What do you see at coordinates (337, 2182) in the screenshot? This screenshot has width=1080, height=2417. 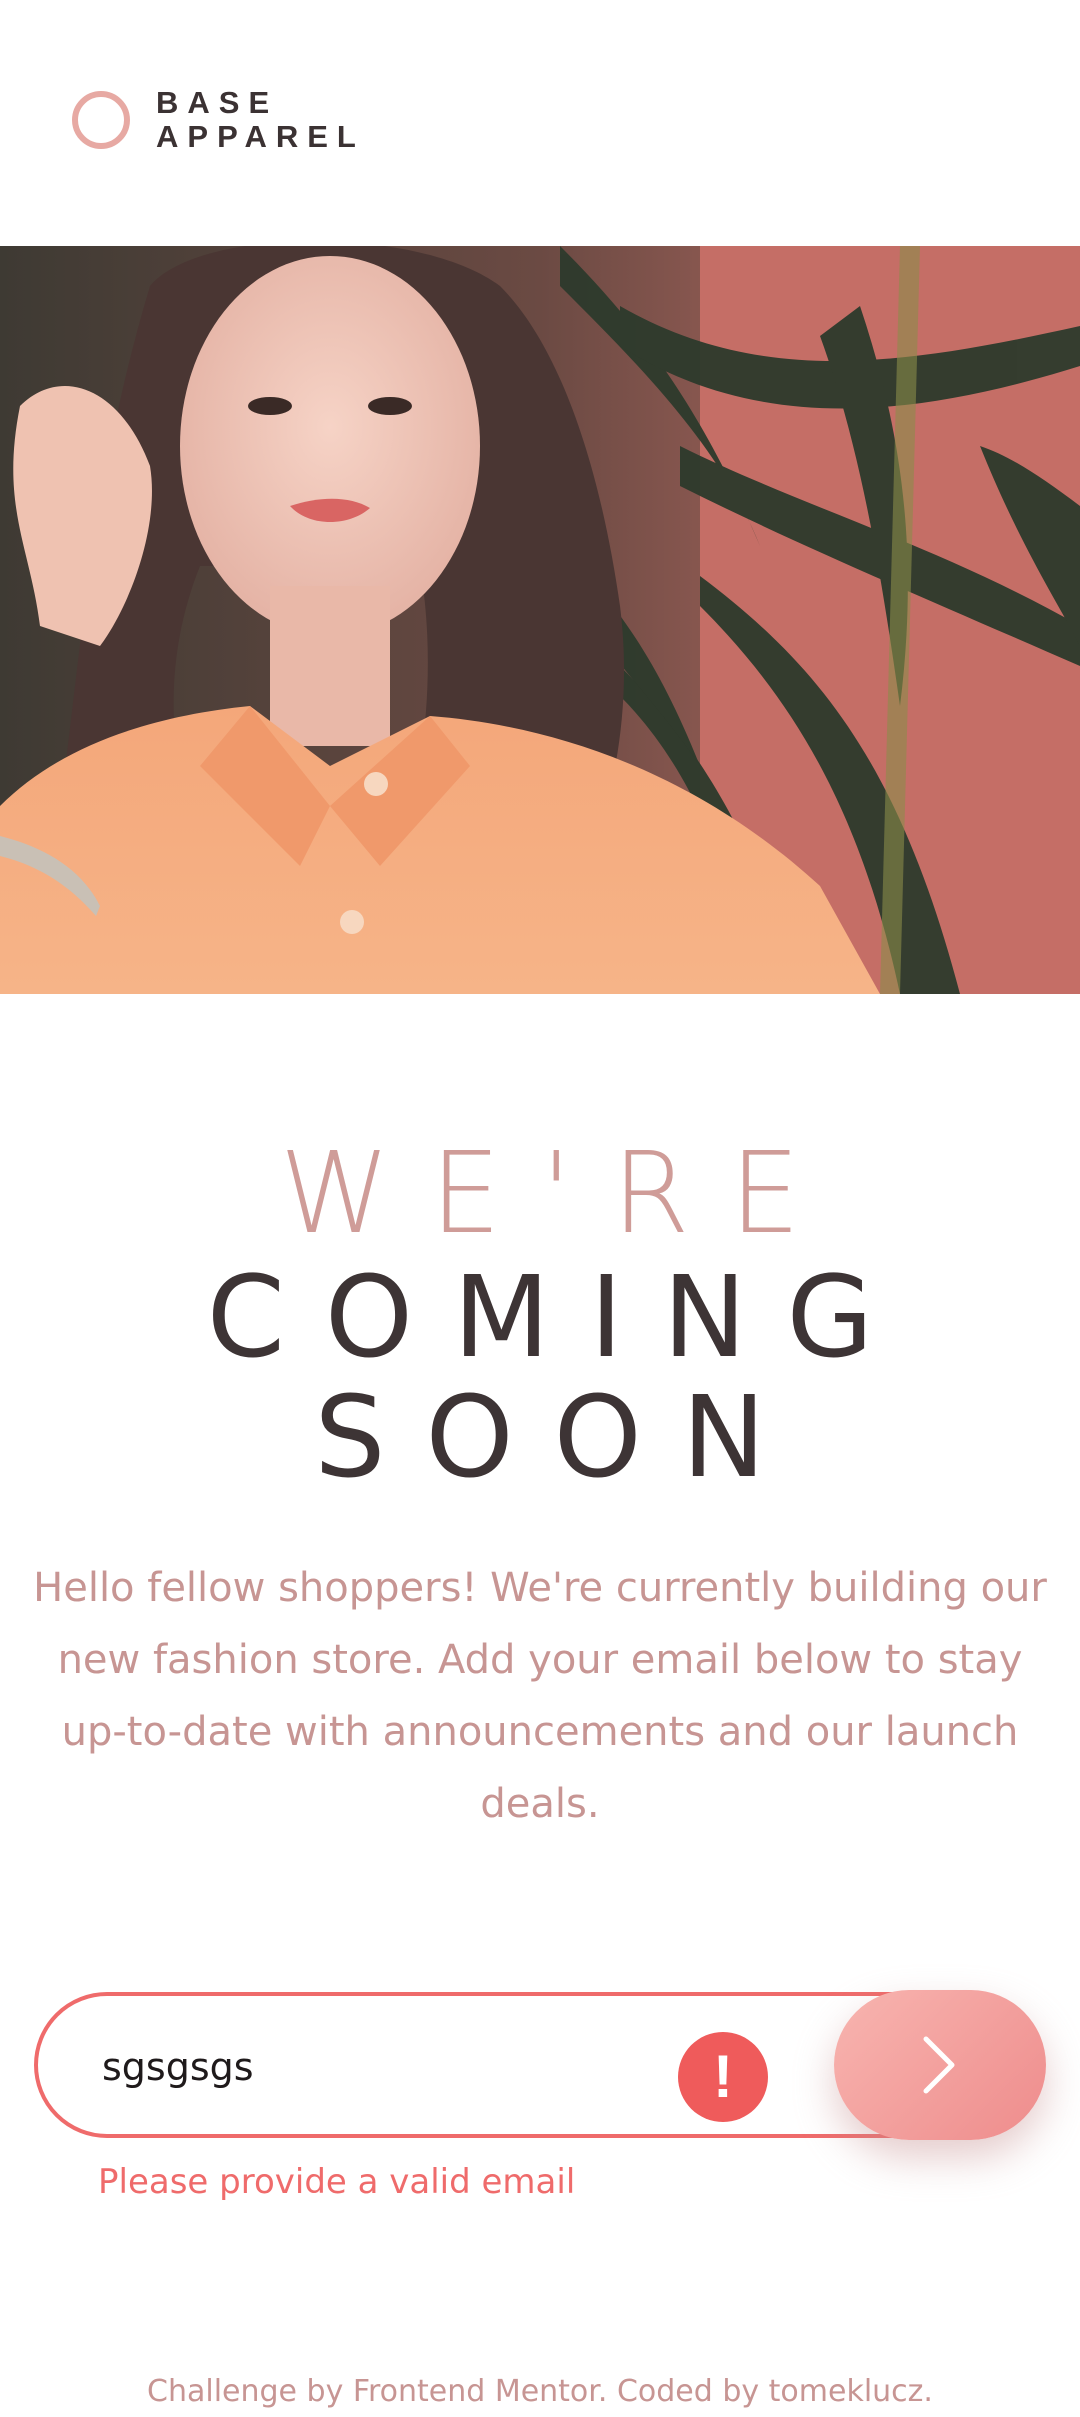 I see `error-message: Please provide a valid email` at bounding box center [337, 2182].